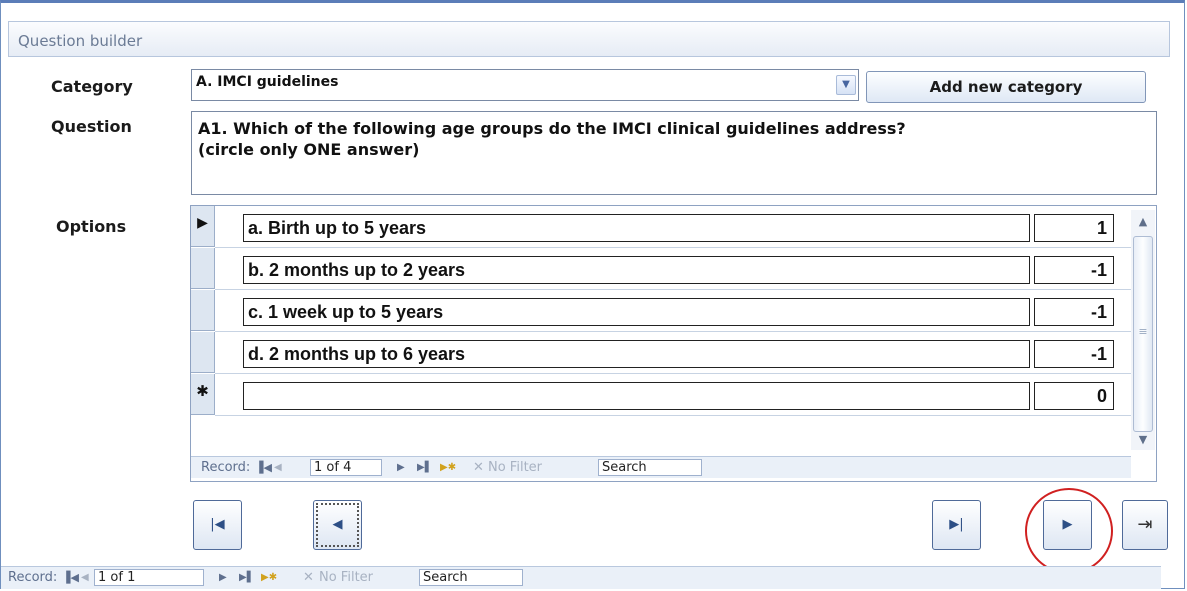  I want to click on option-row: c. 1 week up to 5 years -1, so click(663, 311).